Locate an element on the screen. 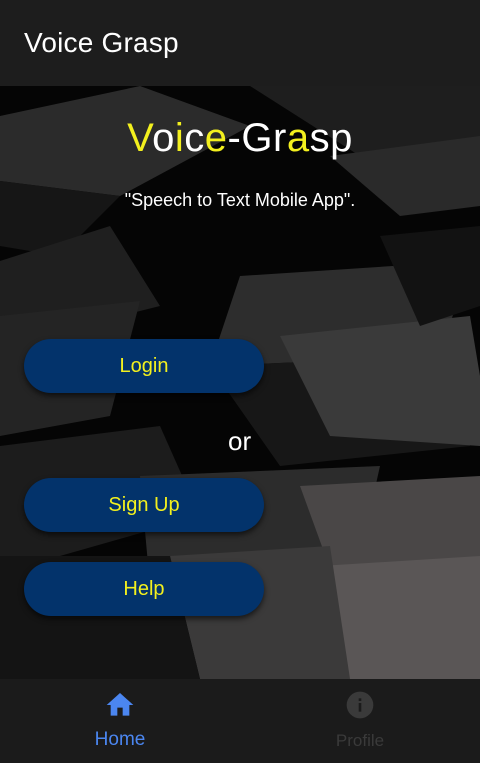 The height and width of the screenshot is (763, 480). home-icon is located at coordinates (120, 704).